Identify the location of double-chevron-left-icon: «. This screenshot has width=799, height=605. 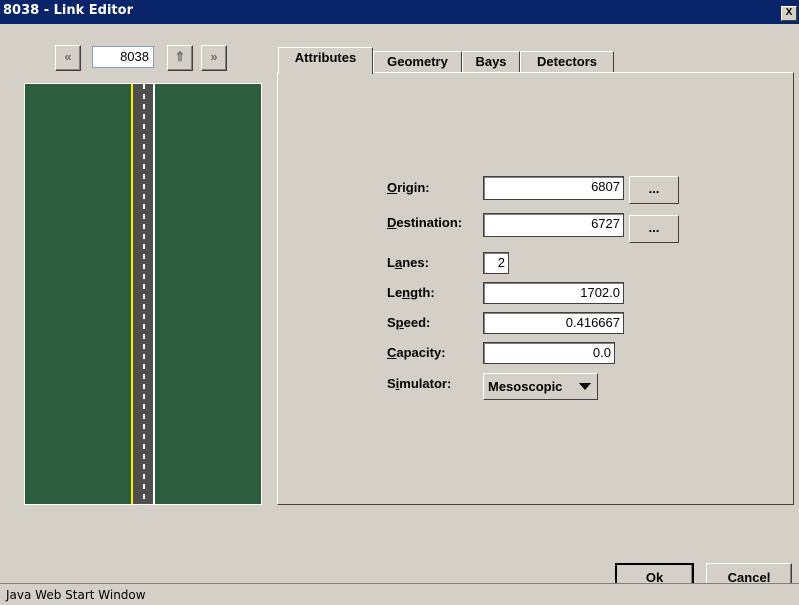
(68, 56).